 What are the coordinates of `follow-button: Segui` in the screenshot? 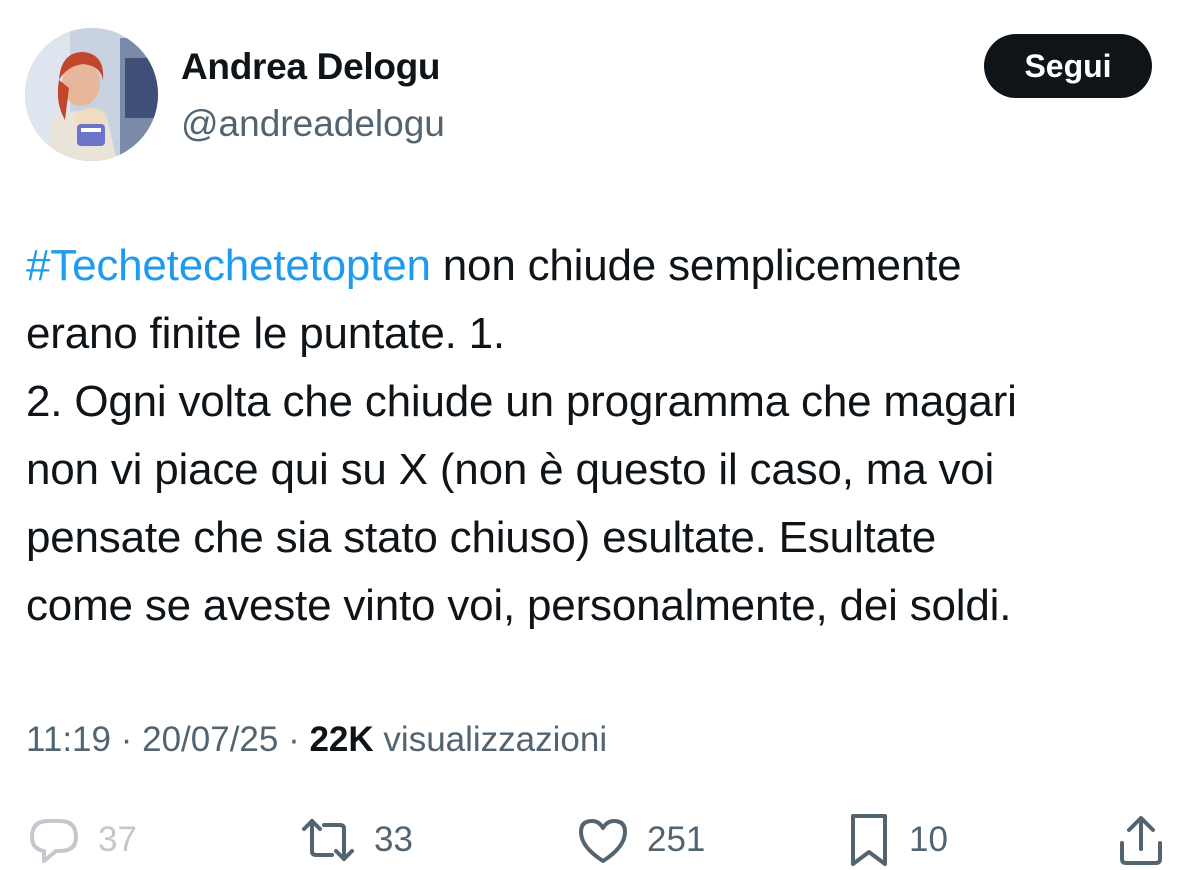 It's located at (1068, 66).